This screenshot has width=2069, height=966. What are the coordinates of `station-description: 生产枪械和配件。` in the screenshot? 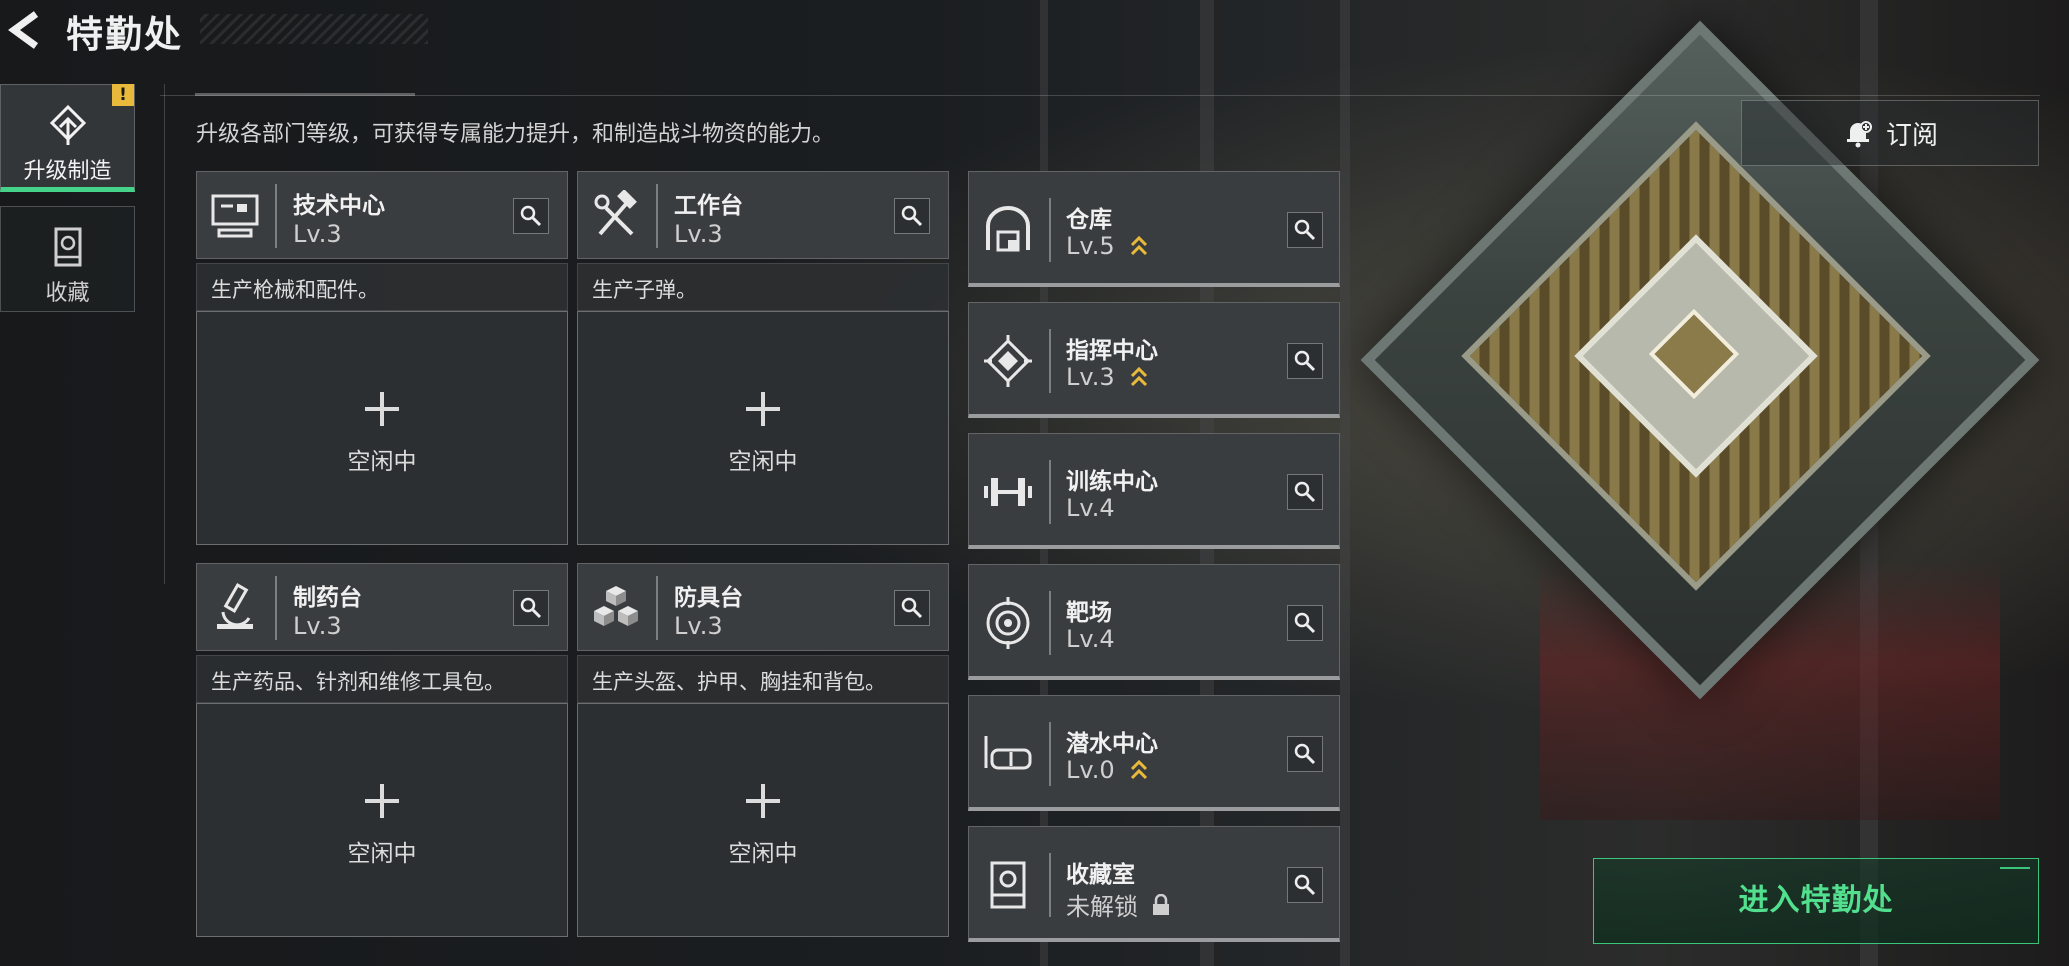 It's located at (382, 287).